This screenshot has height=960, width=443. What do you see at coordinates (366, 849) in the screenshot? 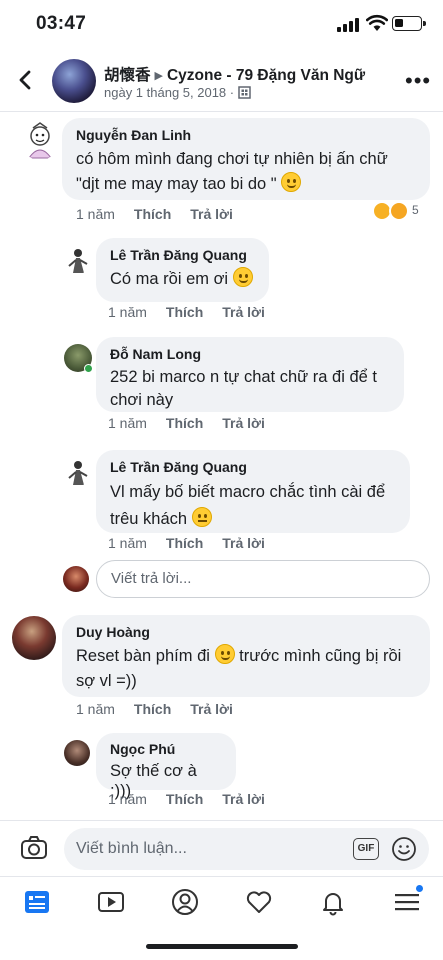
I see `gif-button: GIF` at bounding box center [366, 849].